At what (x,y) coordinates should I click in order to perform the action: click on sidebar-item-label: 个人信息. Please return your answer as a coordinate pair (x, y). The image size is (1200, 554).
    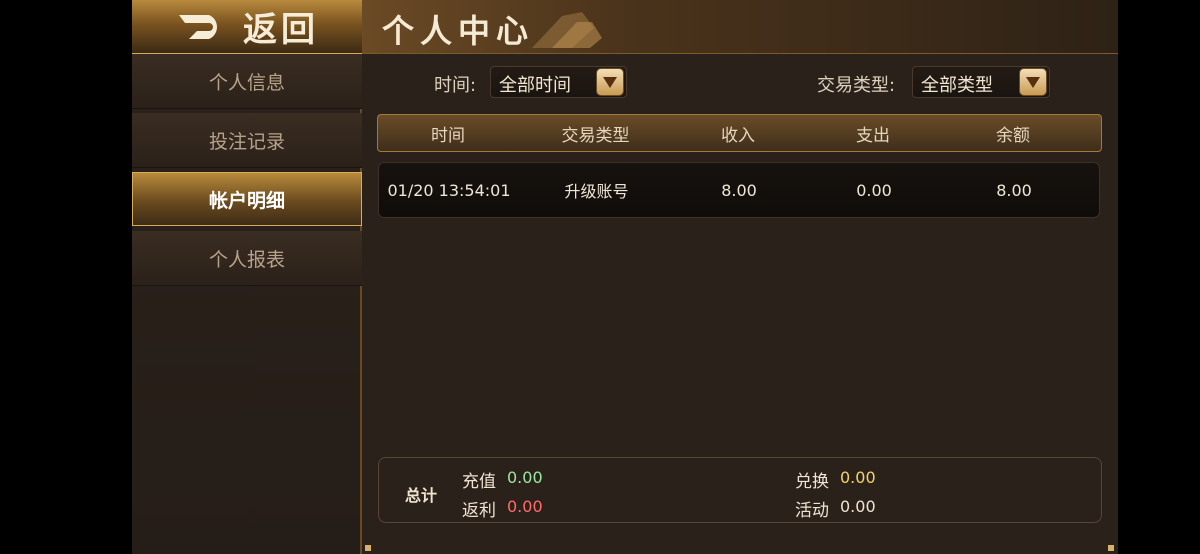
    Looking at the image, I should click on (246, 82).